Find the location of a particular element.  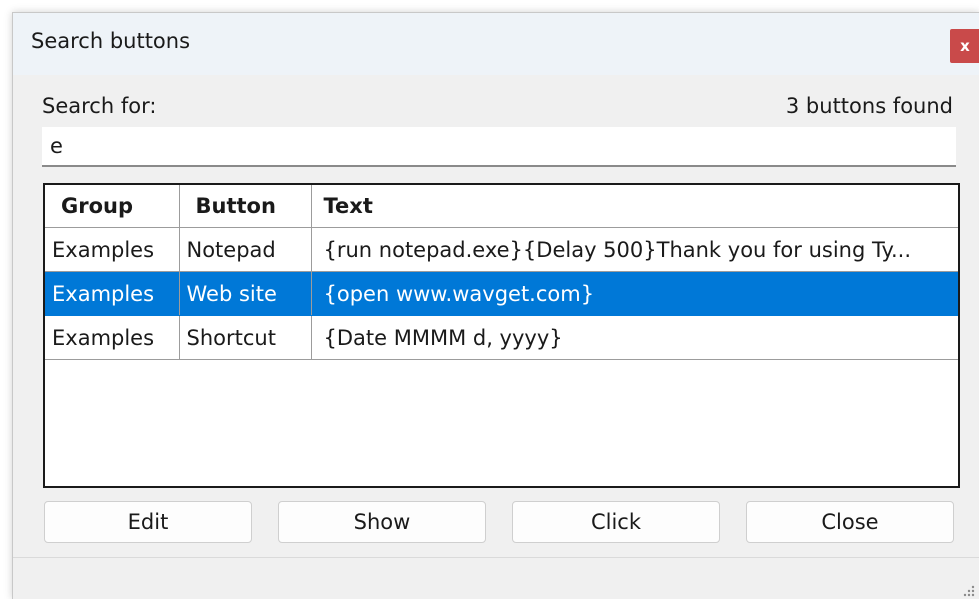

cell-button: Shortcut is located at coordinates (245, 337).